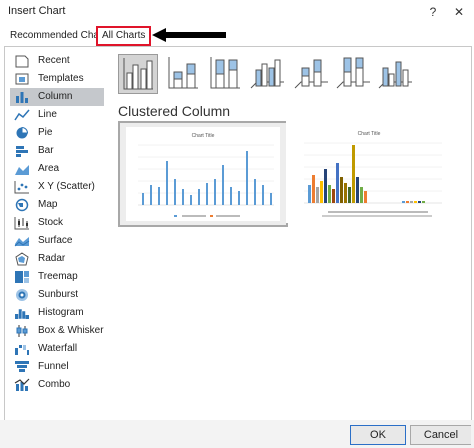  I want to click on chart-preview-2: Chart Title, so click(369, 172).